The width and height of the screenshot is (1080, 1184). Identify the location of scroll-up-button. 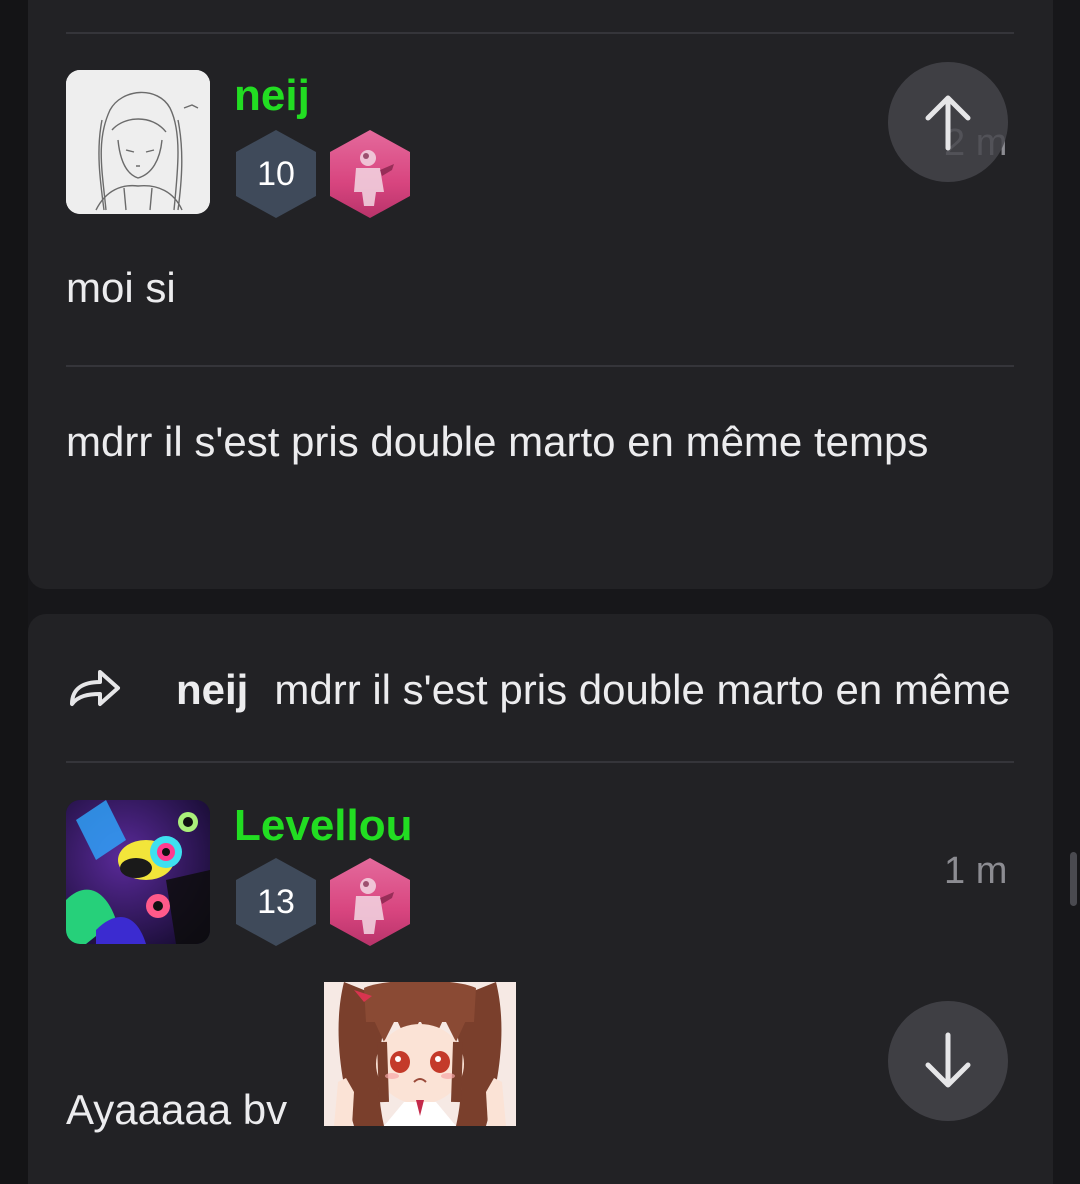
(948, 122).